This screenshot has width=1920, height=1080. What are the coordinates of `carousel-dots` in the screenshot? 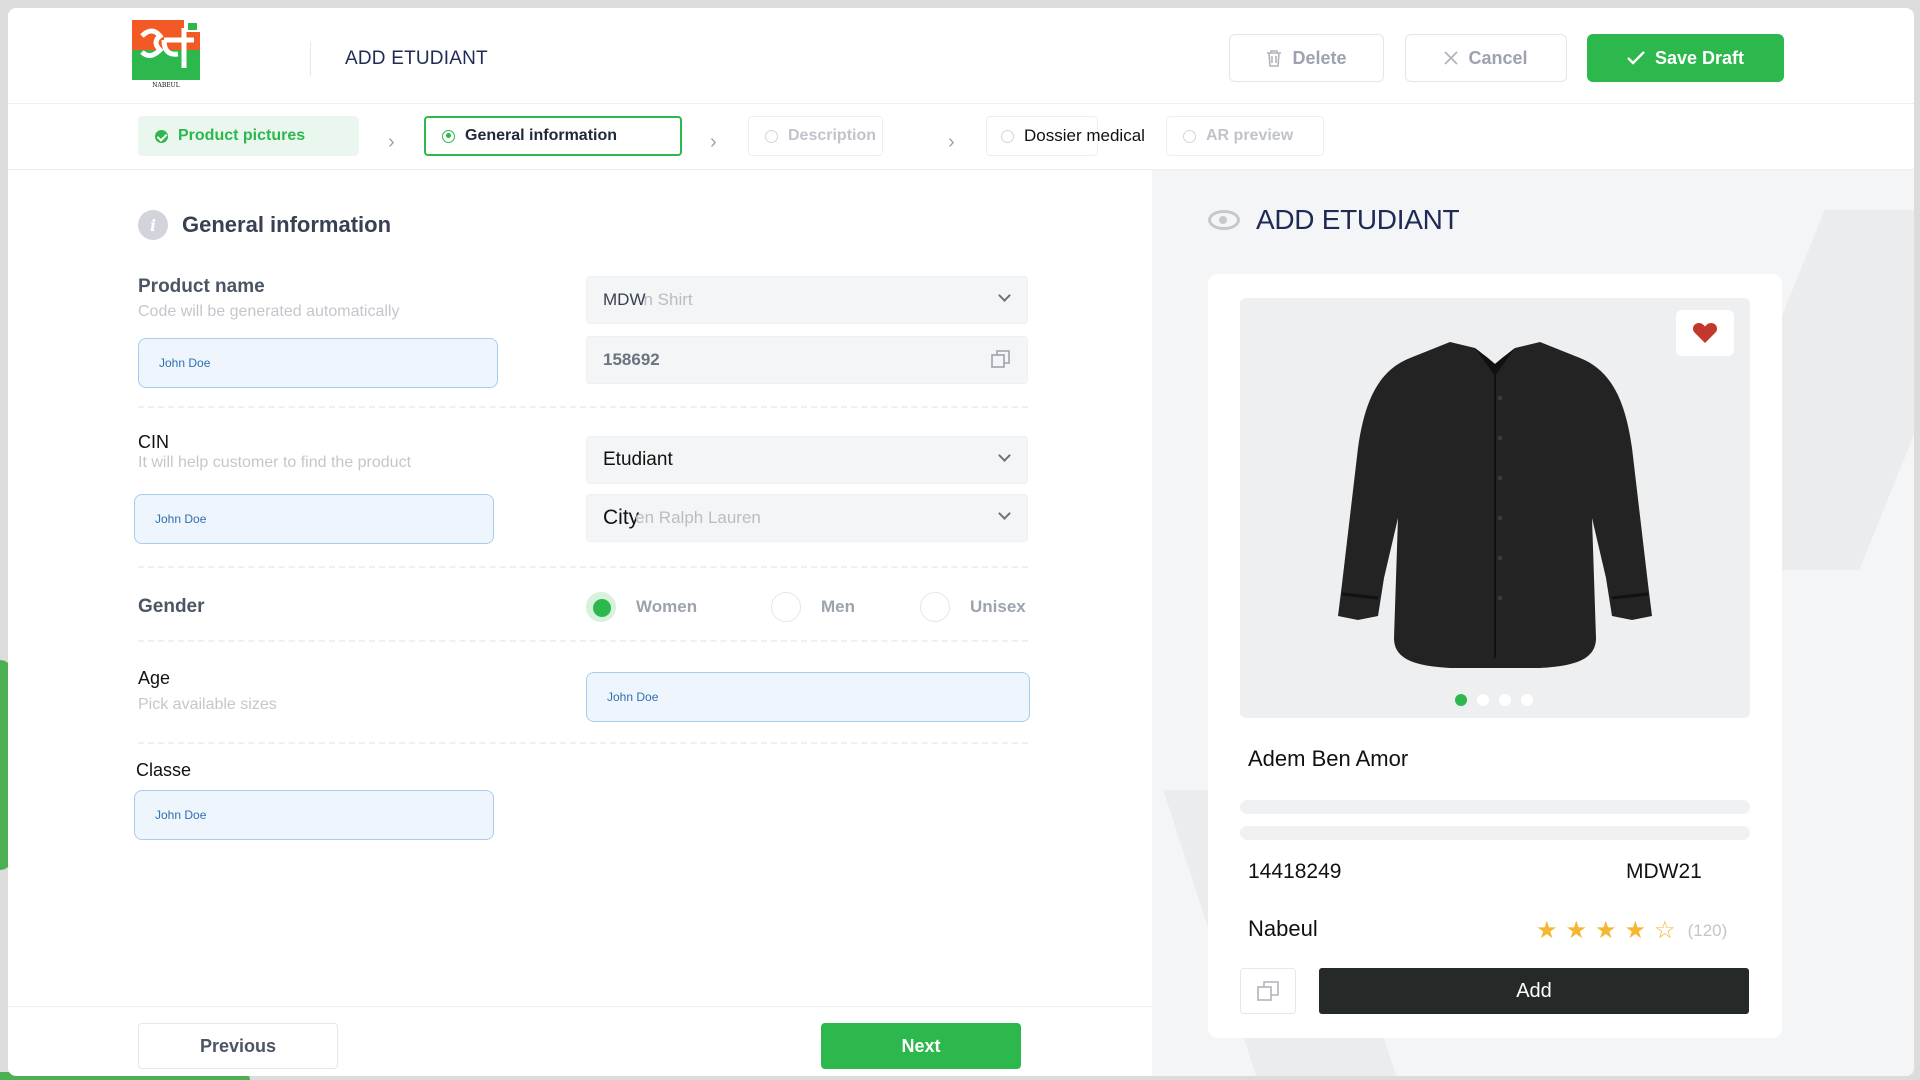 It's located at (1494, 700).